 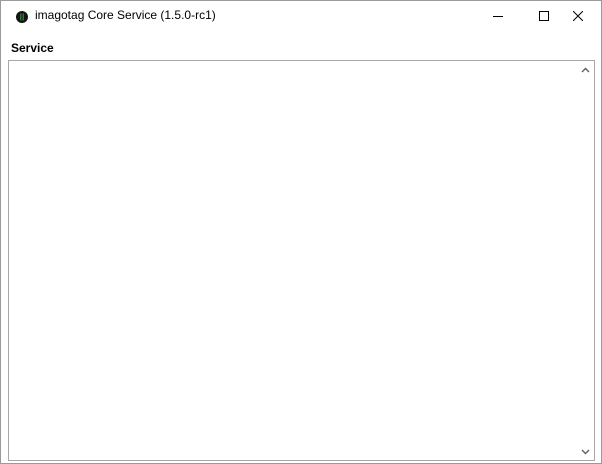 I want to click on menu-service: Service, so click(x=32, y=48).